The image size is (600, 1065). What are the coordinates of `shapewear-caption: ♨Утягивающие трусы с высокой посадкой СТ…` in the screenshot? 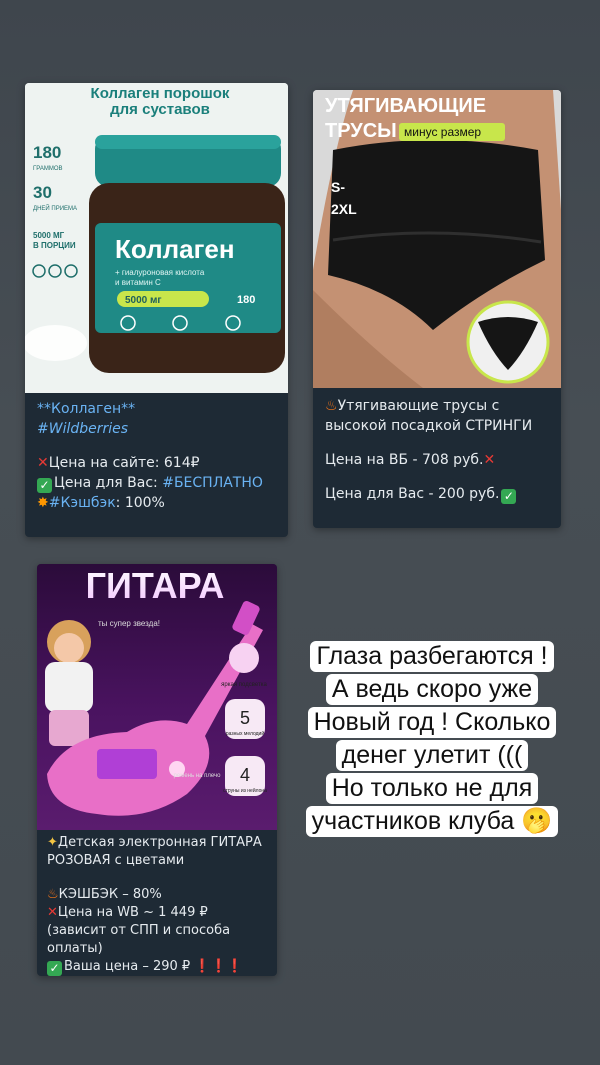 It's located at (437, 450).